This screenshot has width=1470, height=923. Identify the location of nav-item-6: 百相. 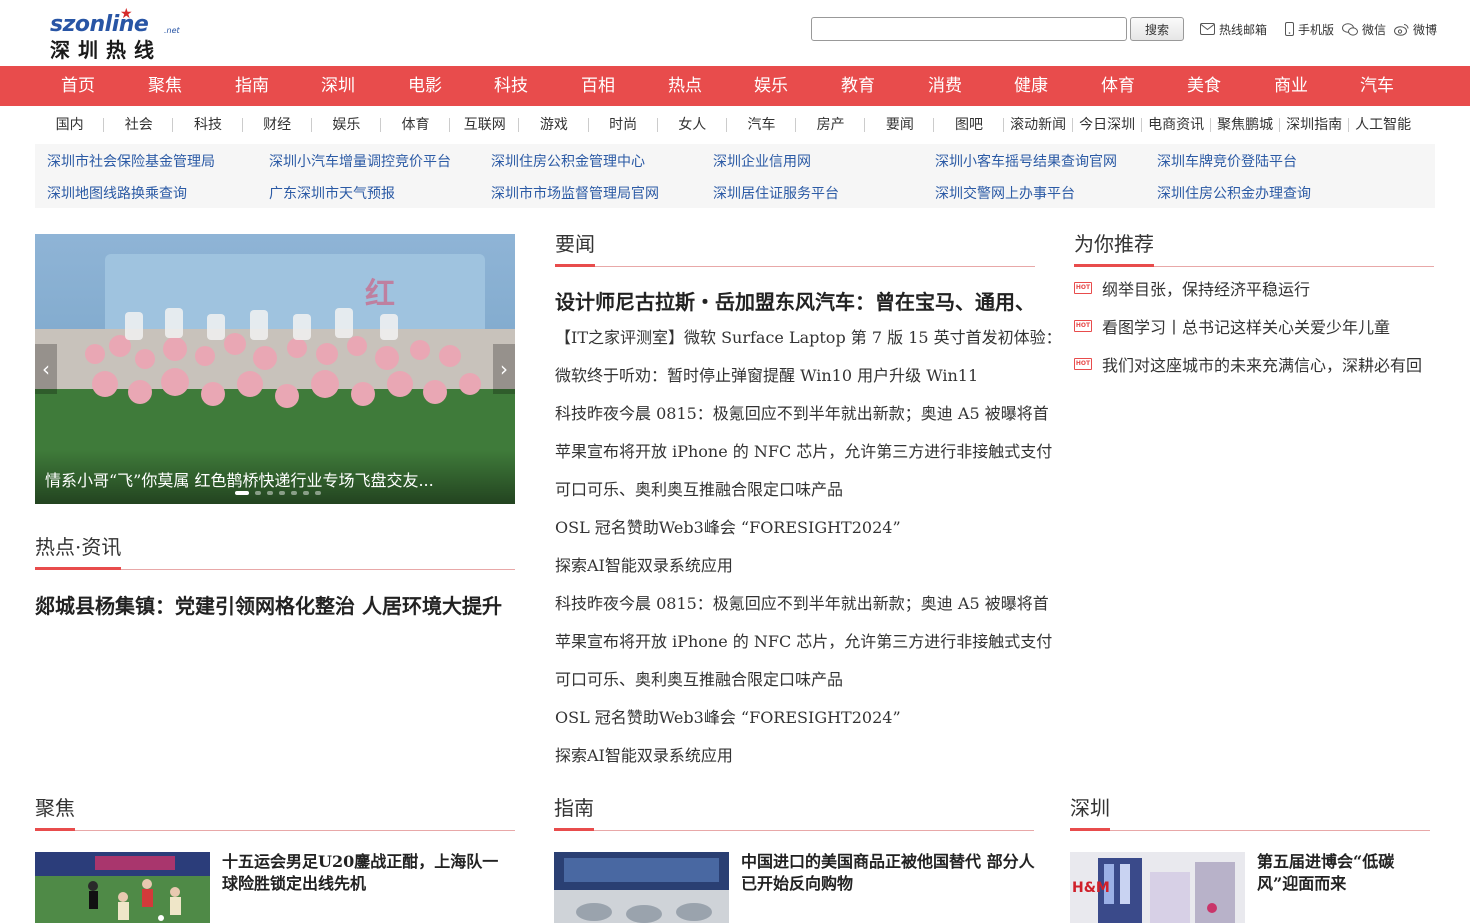
(598, 86).